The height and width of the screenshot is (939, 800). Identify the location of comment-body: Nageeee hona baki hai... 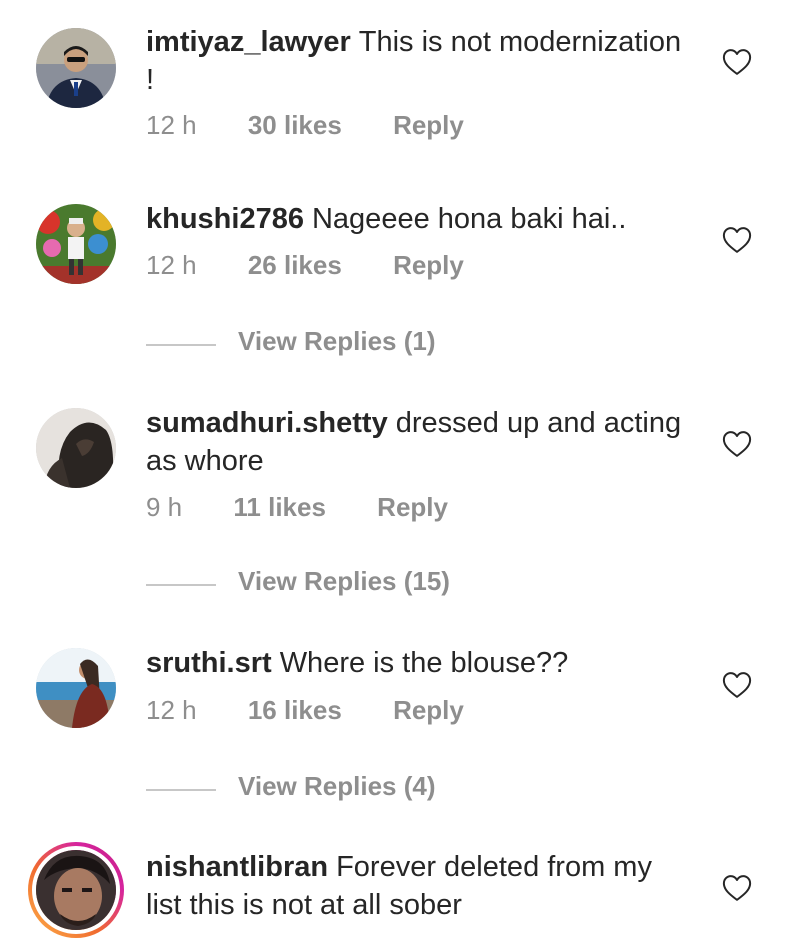
(469, 219).